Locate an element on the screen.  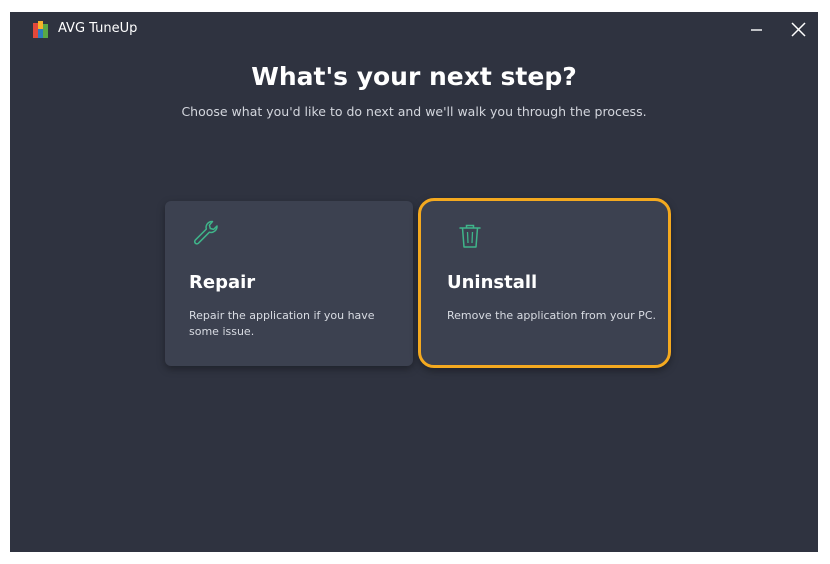
app-title: AVG TuneUp is located at coordinates (98, 28).